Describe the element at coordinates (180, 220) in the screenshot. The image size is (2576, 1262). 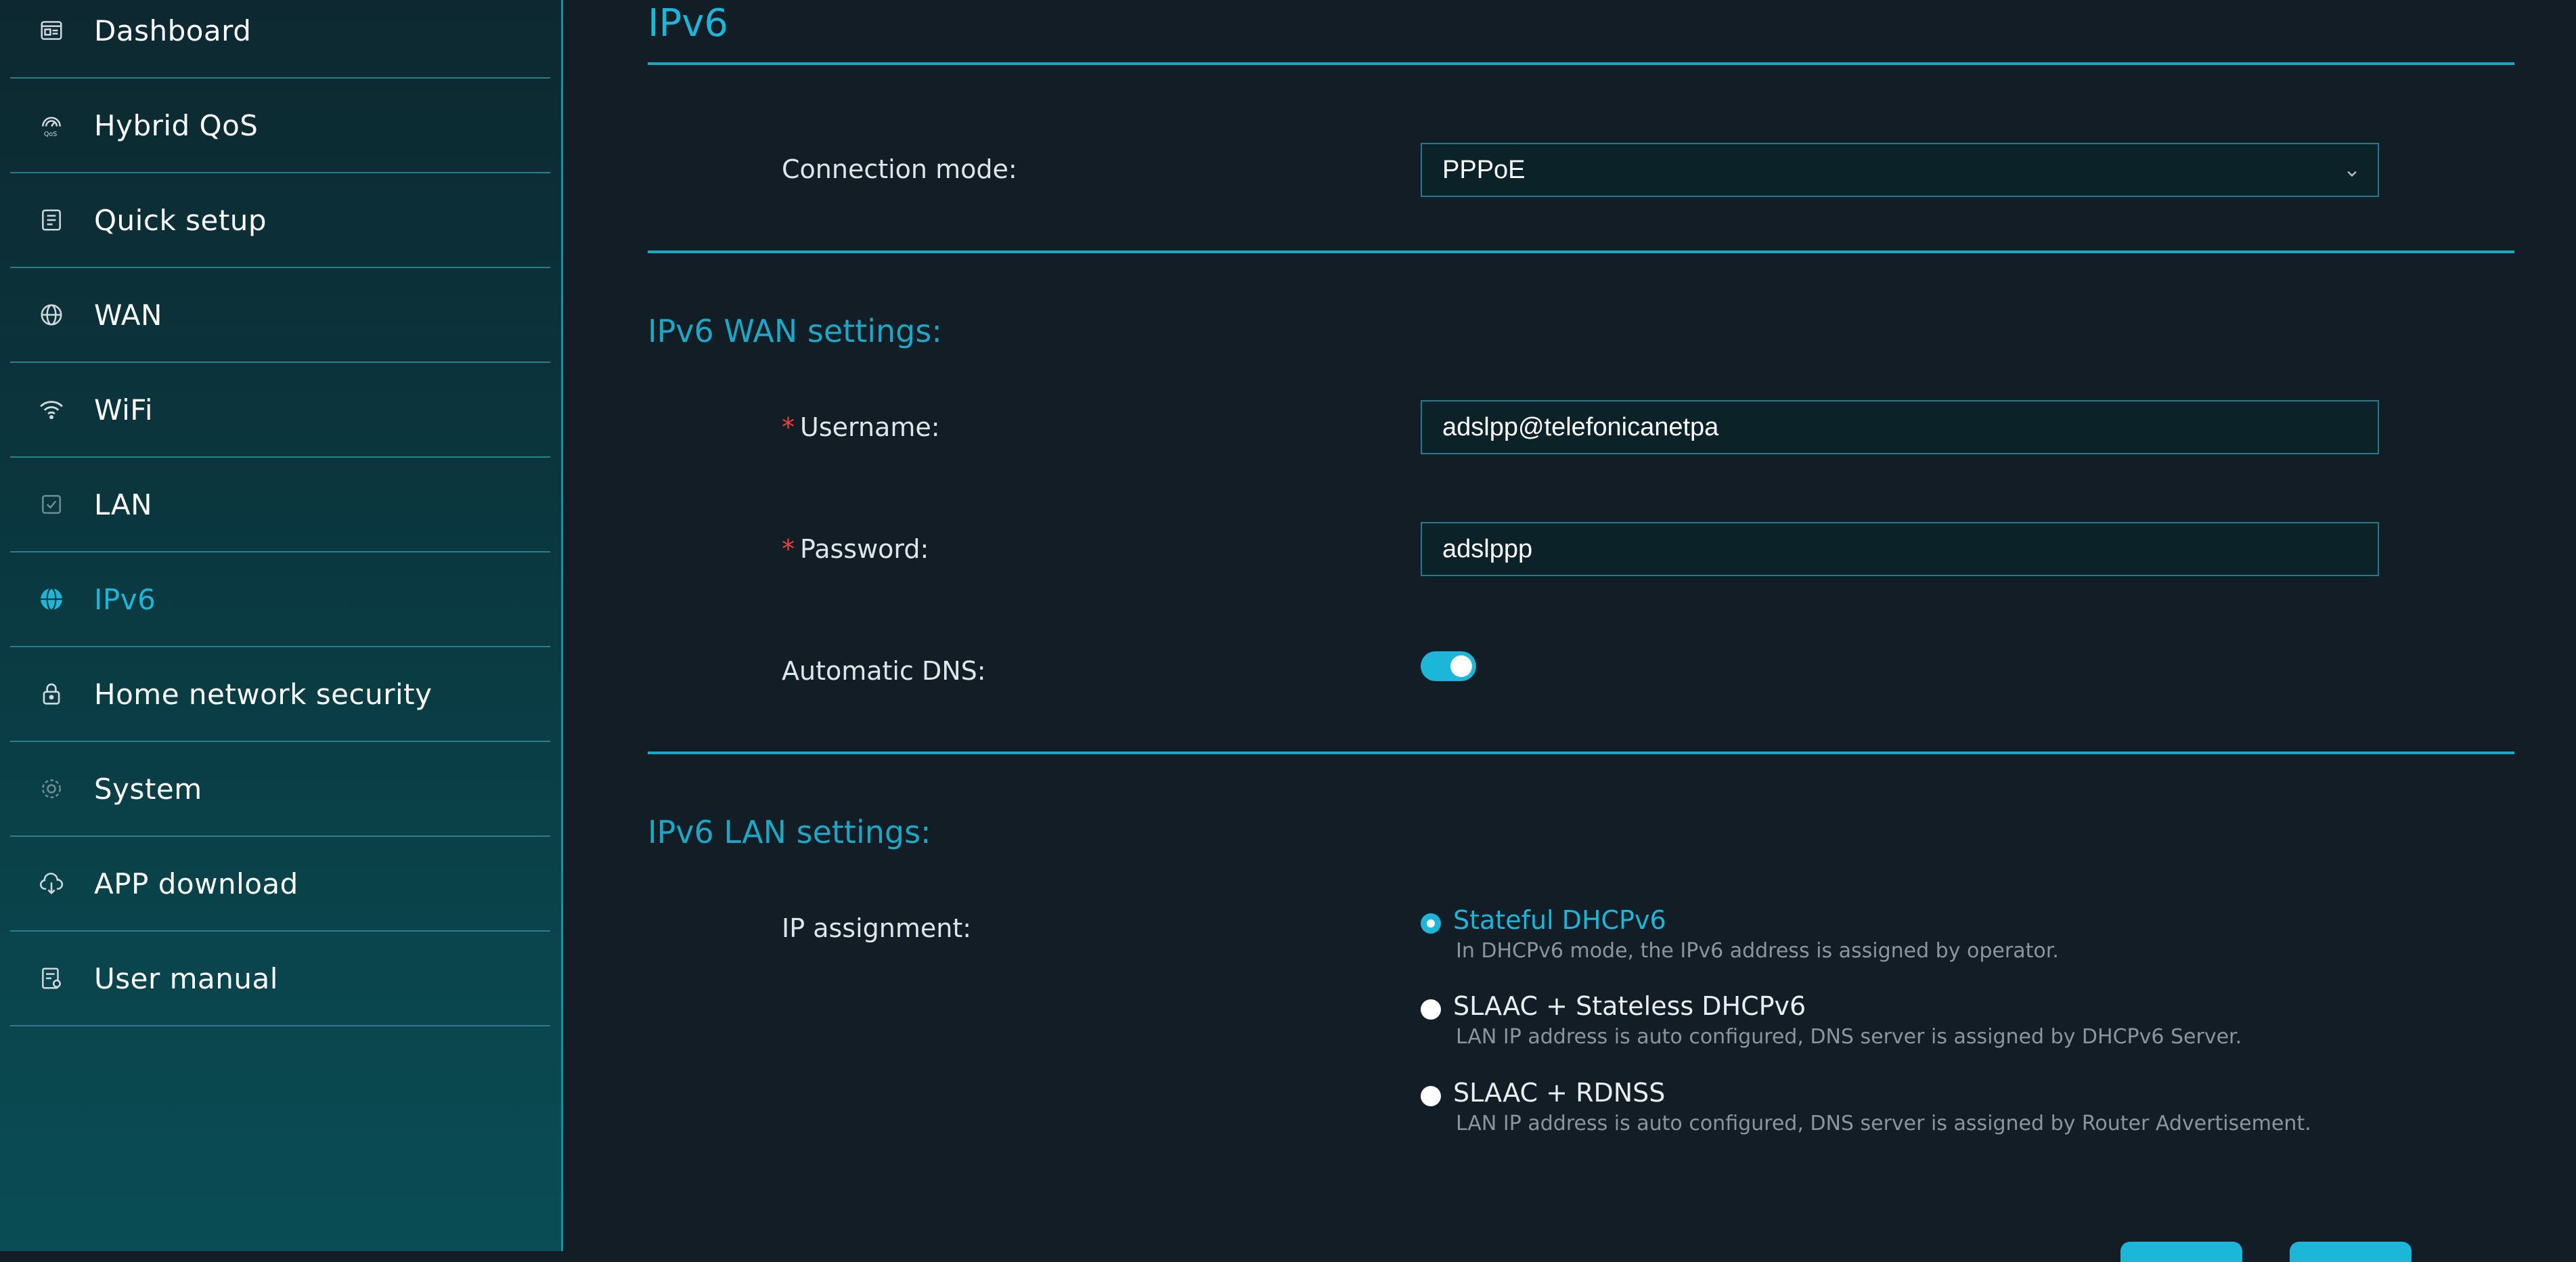
I see `sidebar-item-label: Quick setup` at that location.